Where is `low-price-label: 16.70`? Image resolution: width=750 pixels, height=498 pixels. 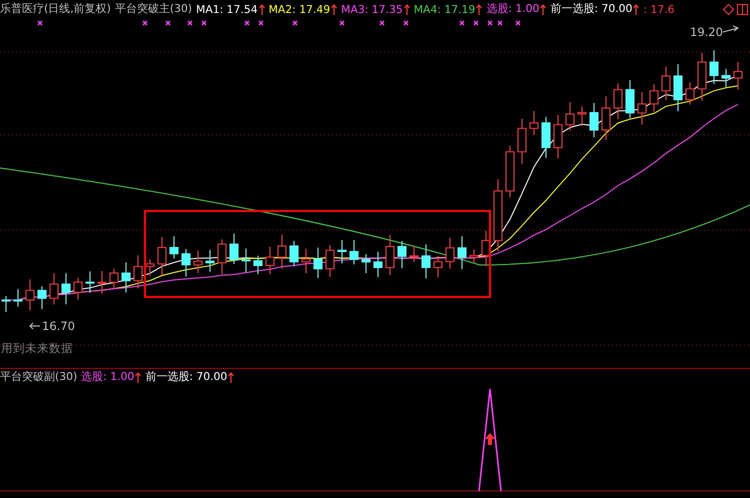 low-price-label: 16.70 is located at coordinates (58, 326).